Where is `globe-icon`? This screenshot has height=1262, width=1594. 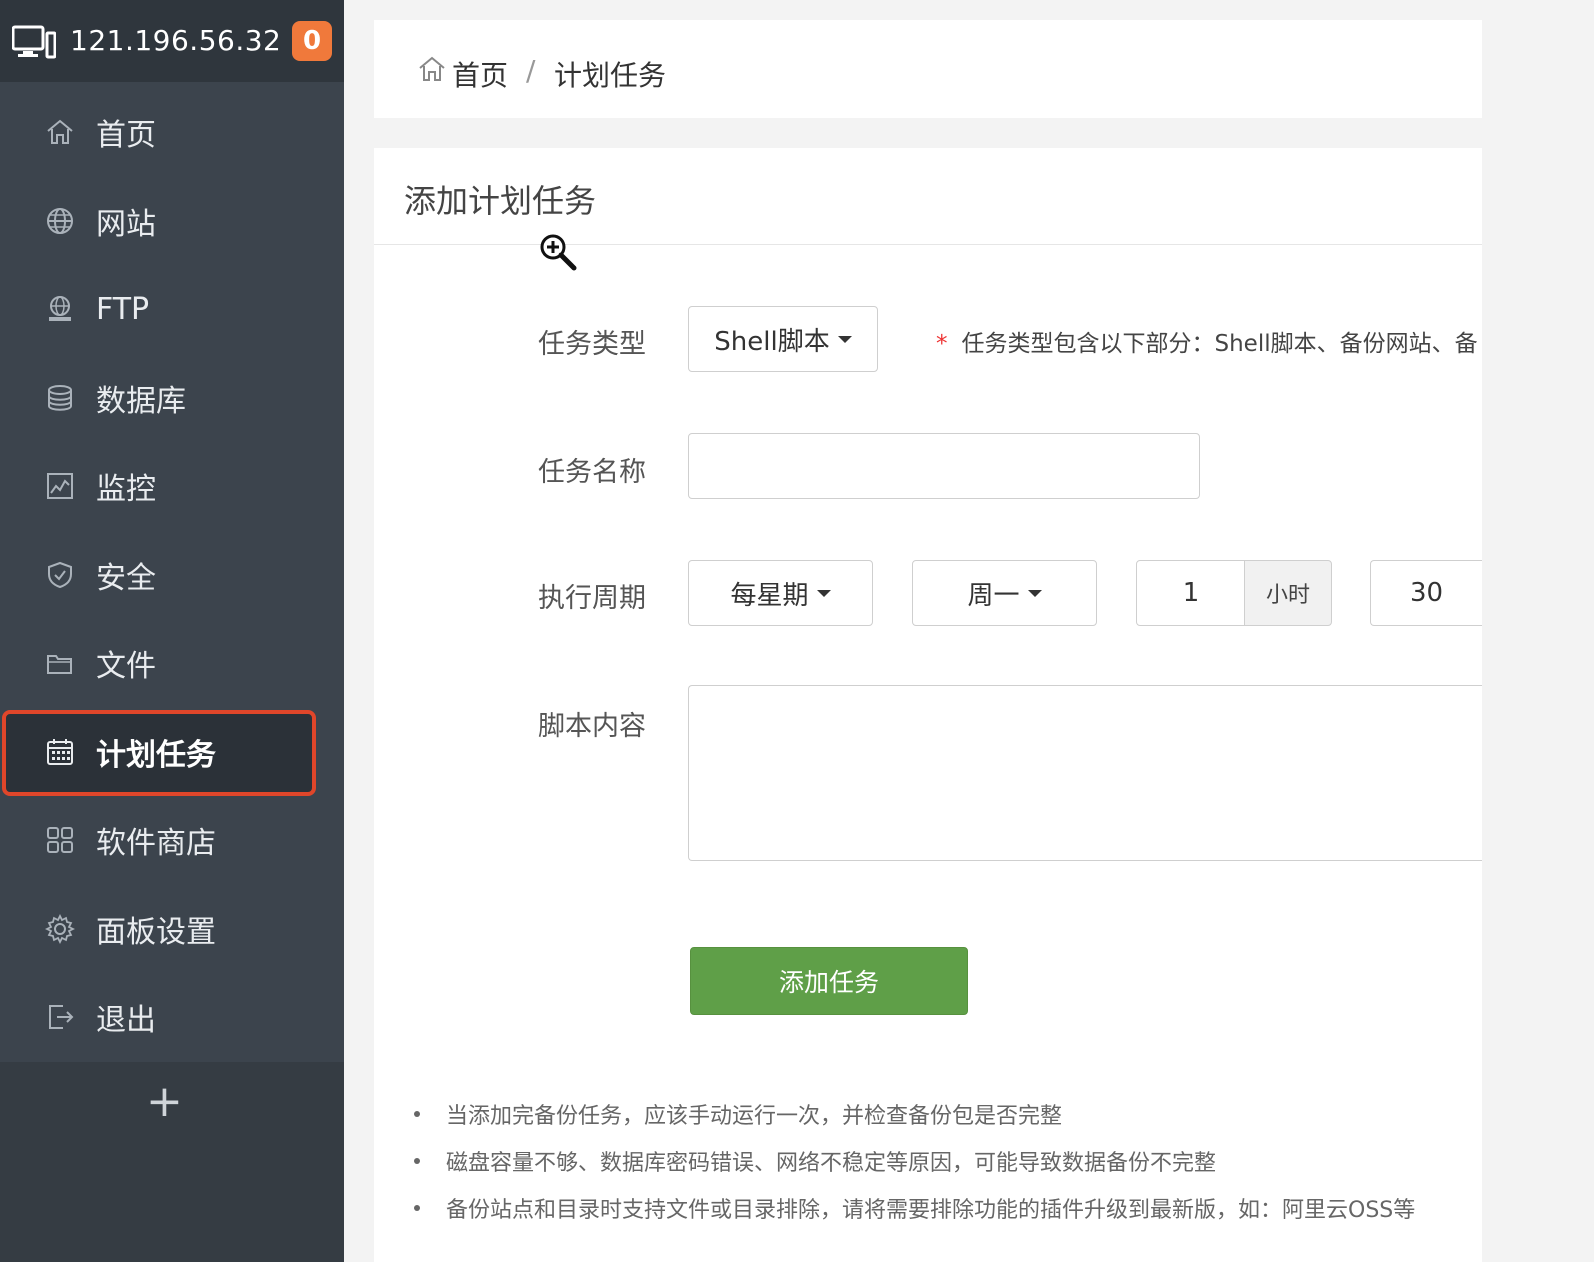 globe-icon is located at coordinates (60, 221).